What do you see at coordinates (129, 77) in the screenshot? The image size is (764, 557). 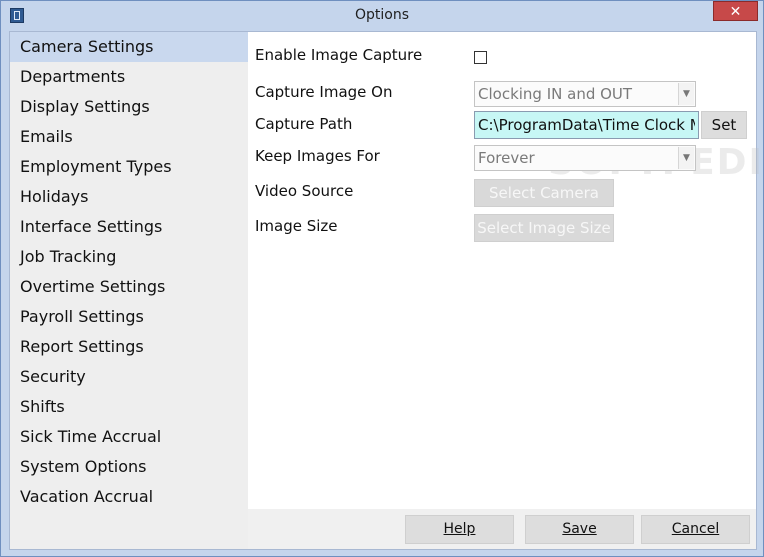 I see `sidebar-item-departments: Departments` at bounding box center [129, 77].